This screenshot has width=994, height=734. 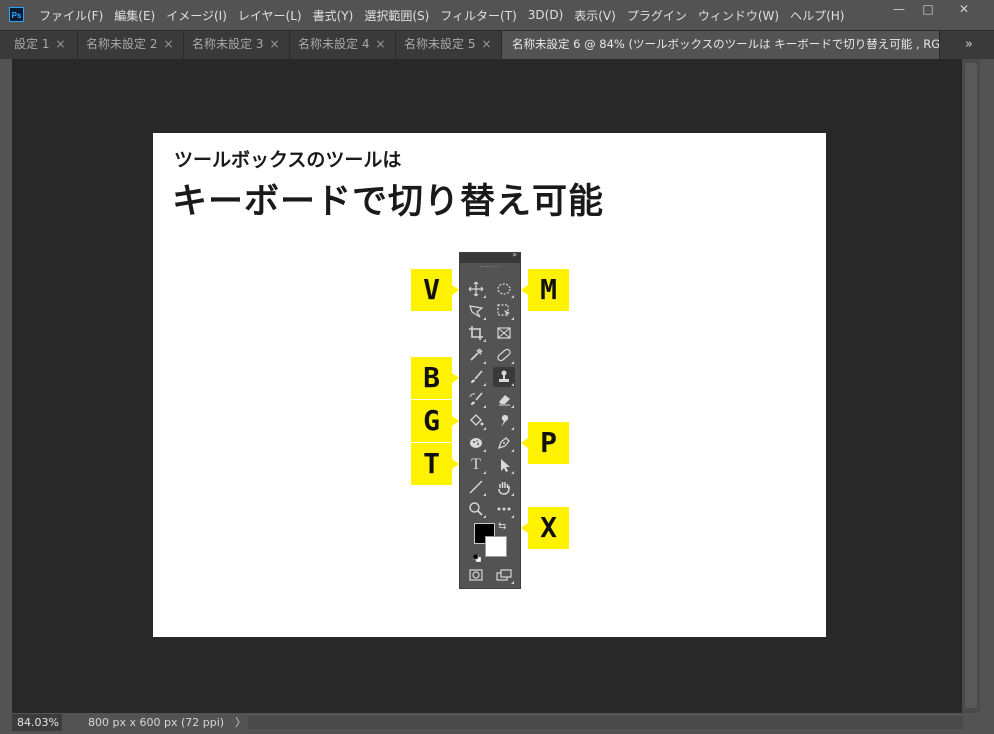 I want to click on bandage-icon, so click(x=504, y=355).